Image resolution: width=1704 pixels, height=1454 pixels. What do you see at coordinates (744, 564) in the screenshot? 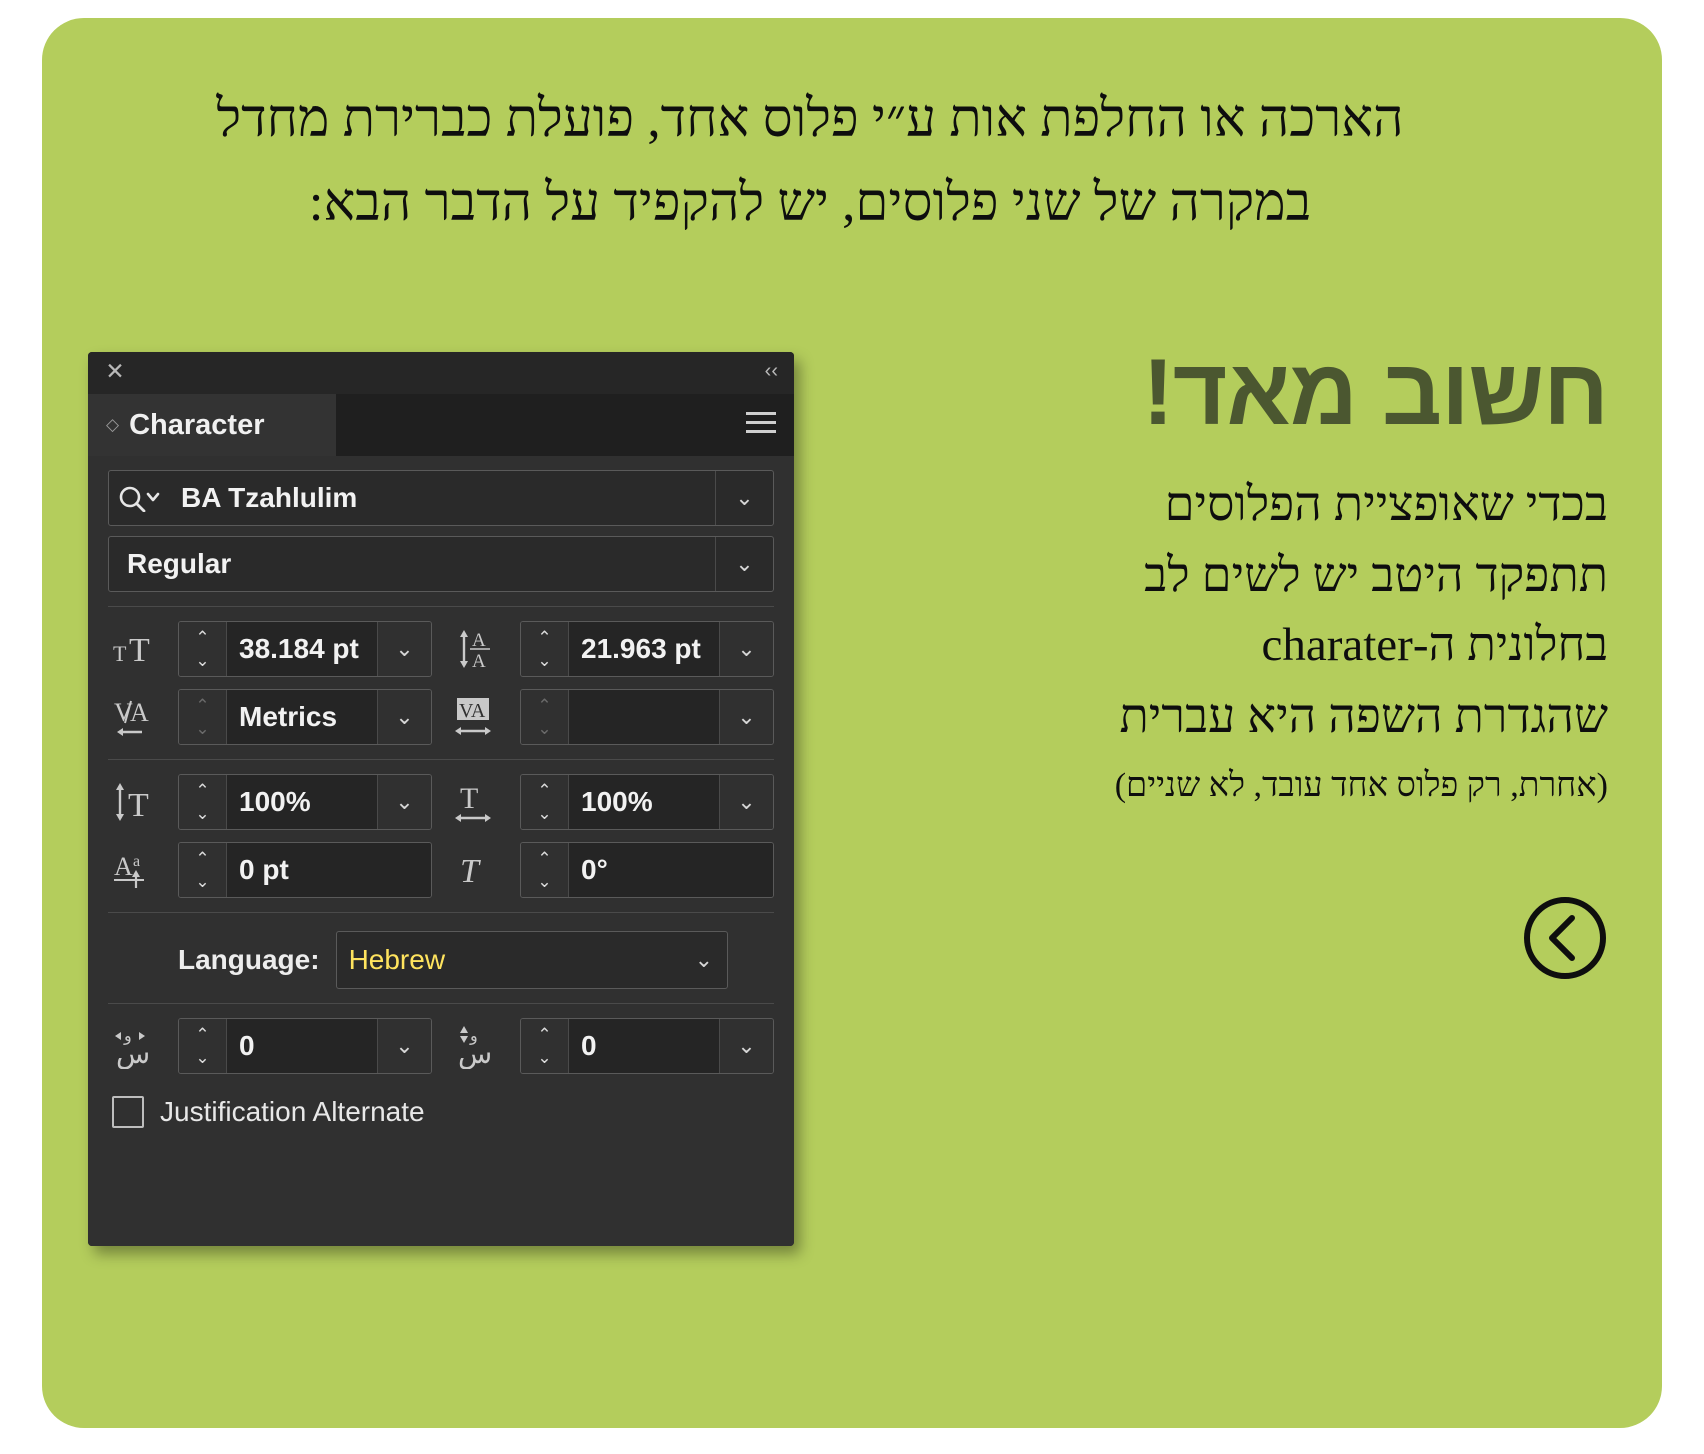
I see `font-style-chevron-down-icon: ⌄` at bounding box center [744, 564].